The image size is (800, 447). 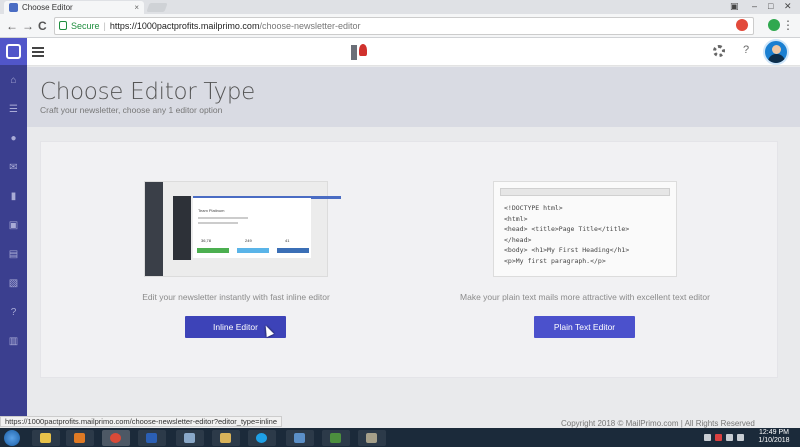 I want to click on browser-tab-bar: Choose Editor × ▣ – □ ✕, so click(x=400, y=7).